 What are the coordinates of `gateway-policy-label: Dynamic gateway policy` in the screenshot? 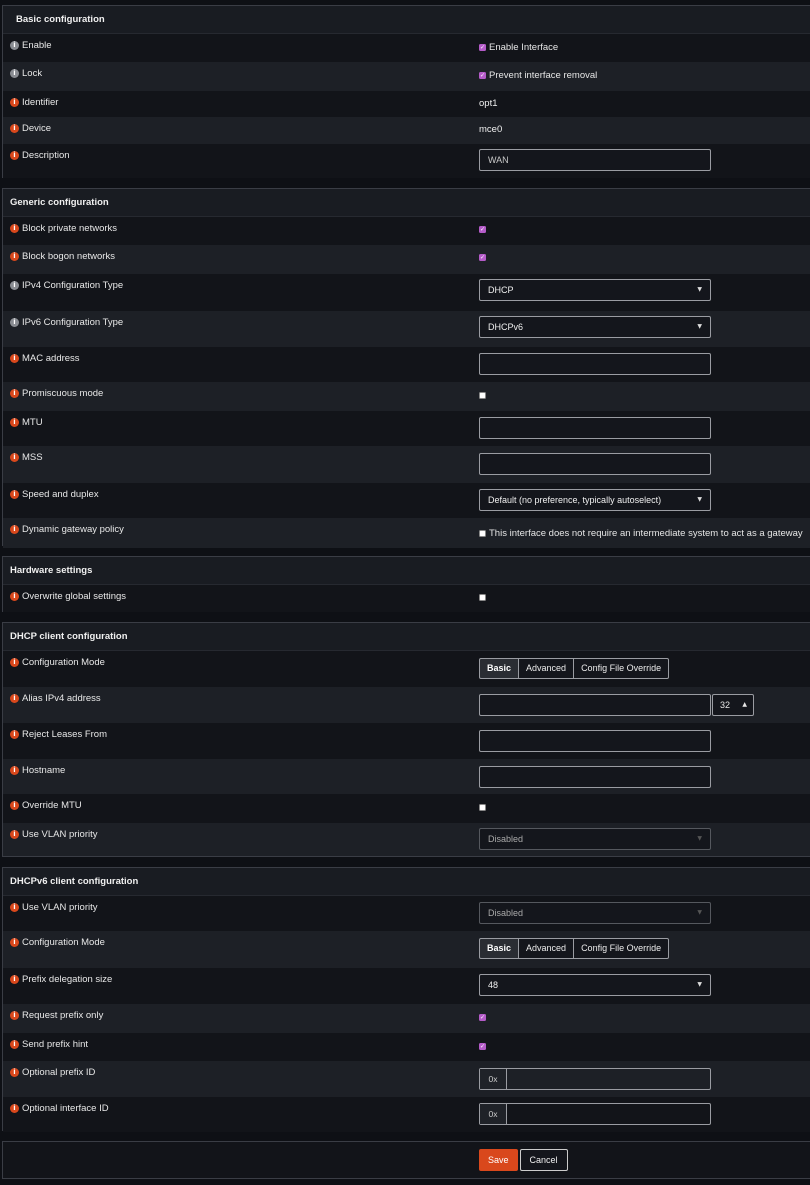 It's located at (73, 529).